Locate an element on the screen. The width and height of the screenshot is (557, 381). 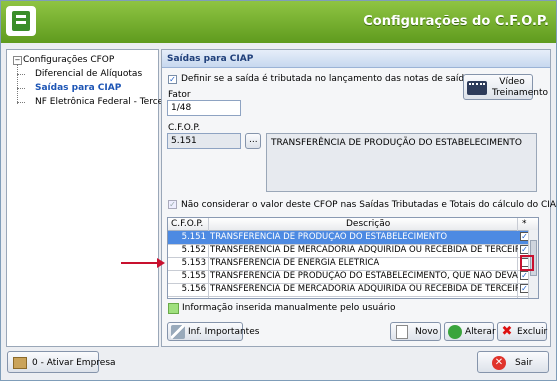
tree-item-diferencial: Diferencial de Alíquotas is located at coordinates (88, 74).